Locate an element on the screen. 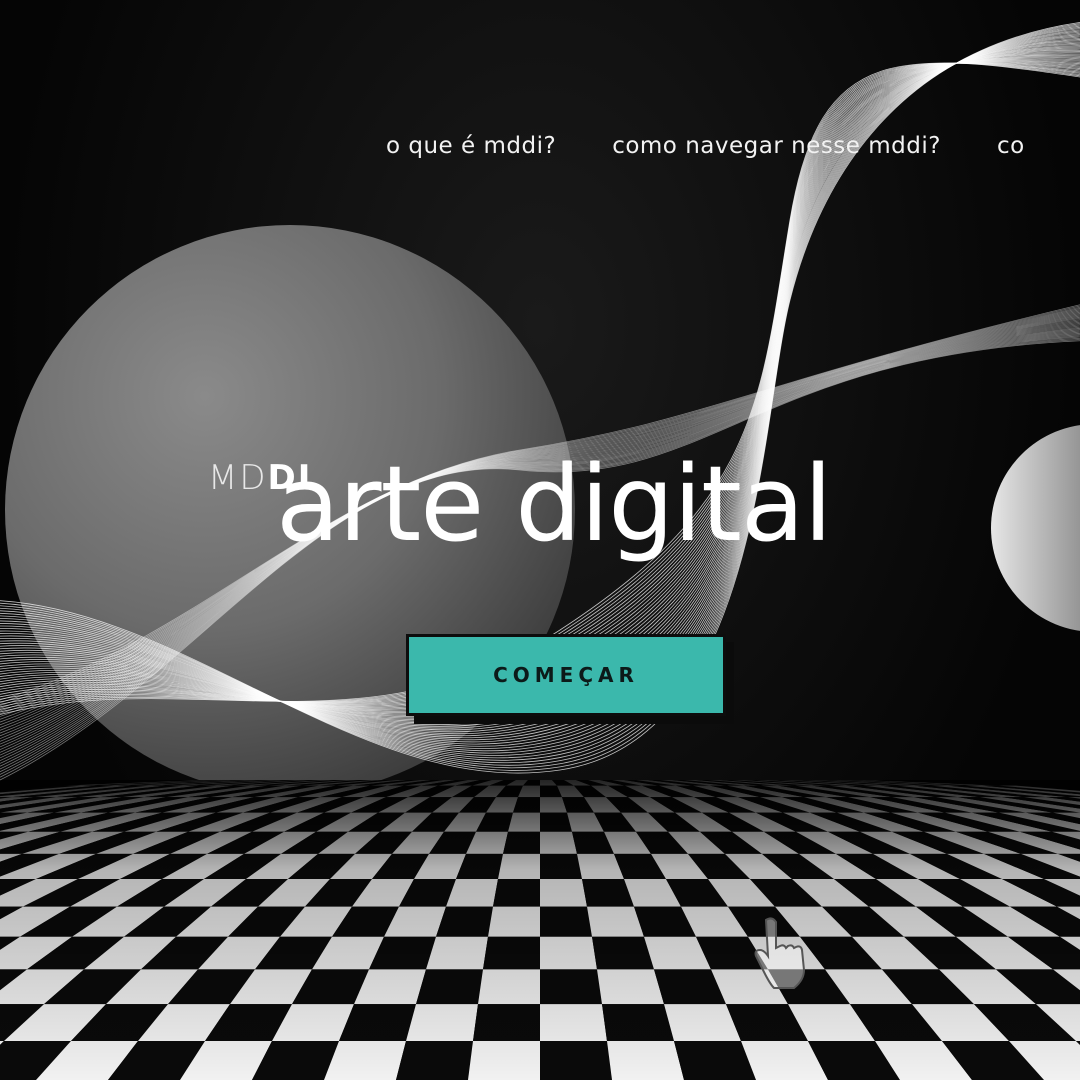 The width and height of the screenshot is (1080, 1080). hand-pointer-icon is located at coordinates (780, 953).